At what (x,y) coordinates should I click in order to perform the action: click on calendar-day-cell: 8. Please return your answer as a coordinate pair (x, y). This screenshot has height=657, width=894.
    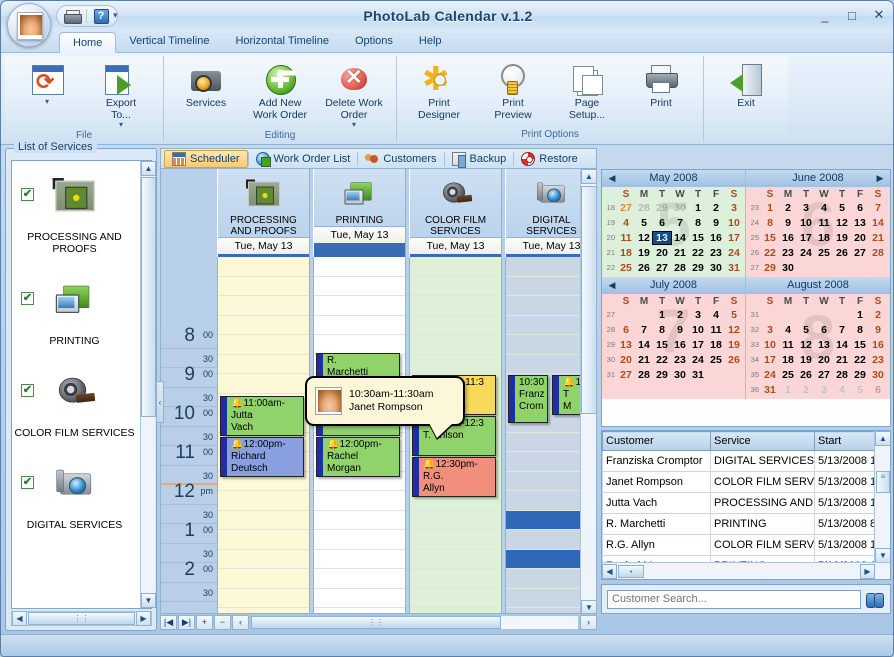
    Looking at the image, I should click on (860, 330).